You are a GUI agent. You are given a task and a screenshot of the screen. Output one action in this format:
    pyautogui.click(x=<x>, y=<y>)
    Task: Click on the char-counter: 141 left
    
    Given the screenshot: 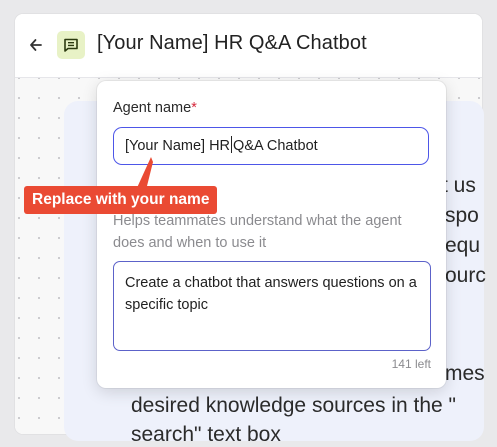 What is the action you would take?
    pyautogui.click(x=411, y=364)
    